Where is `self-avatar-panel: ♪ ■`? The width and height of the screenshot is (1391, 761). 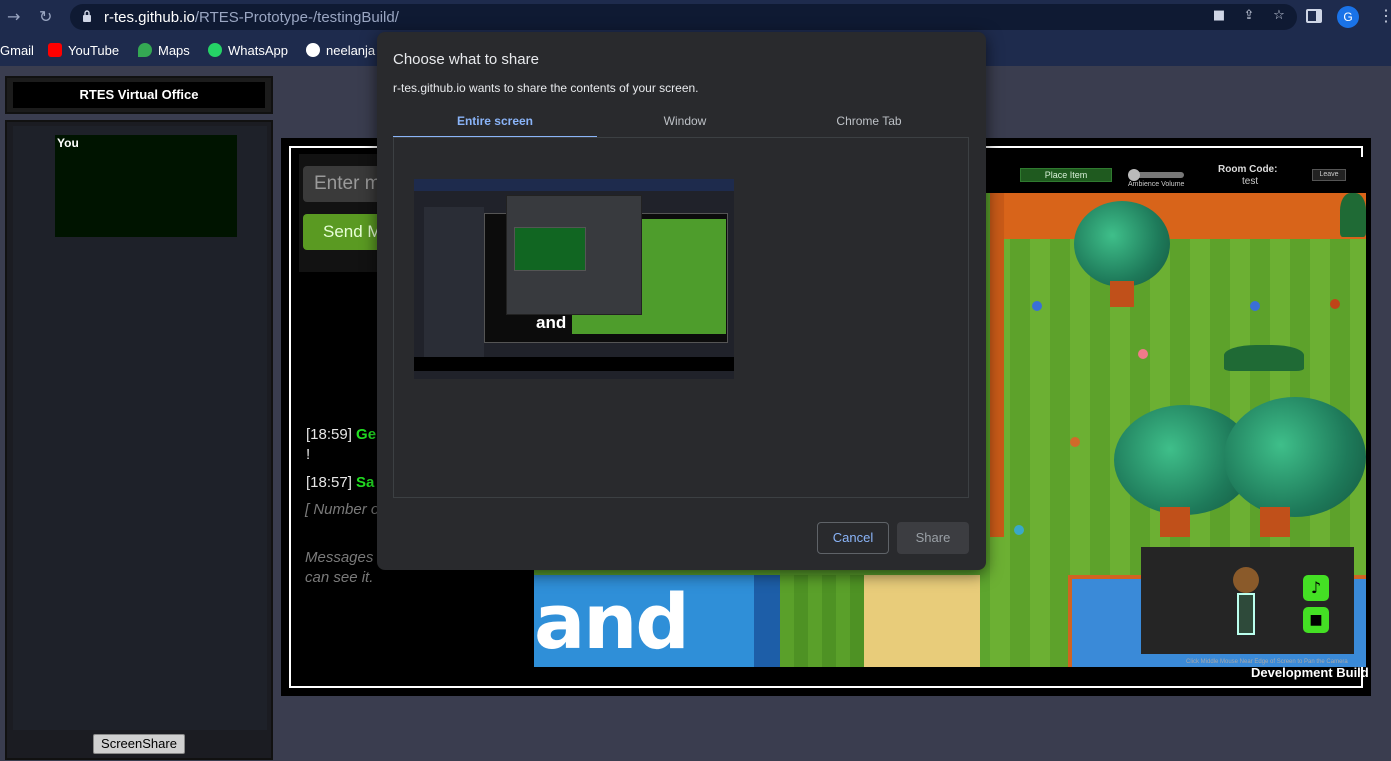 self-avatar-panel: ♪ ■ is located at coordinates (1247, 600).